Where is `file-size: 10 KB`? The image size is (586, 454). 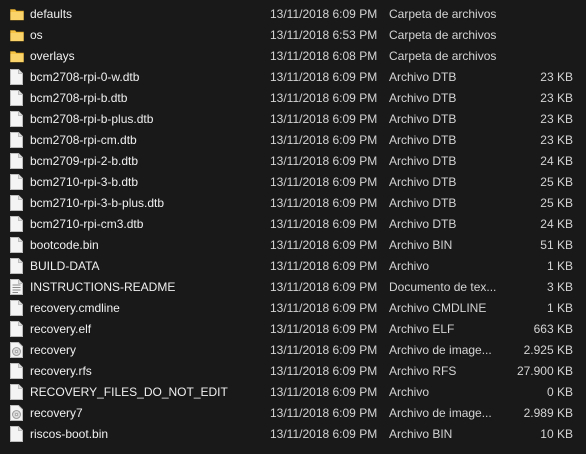 file-size: 10 KB is located at coordinates (556, 434).